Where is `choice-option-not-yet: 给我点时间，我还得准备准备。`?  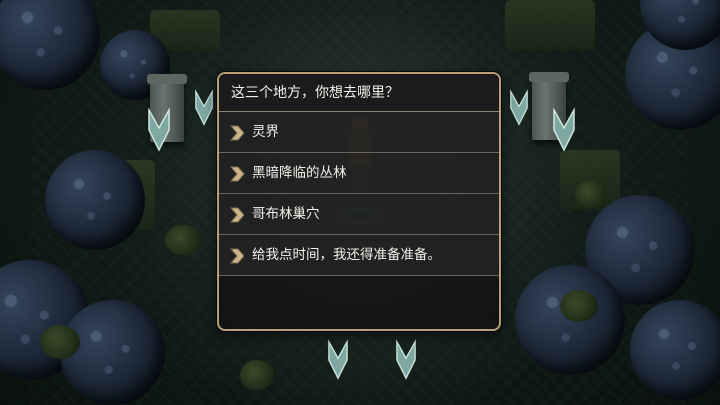 choice-option-not-yet: 给我点时间，我还得准备准备。 is located at coordinates (359, 255).